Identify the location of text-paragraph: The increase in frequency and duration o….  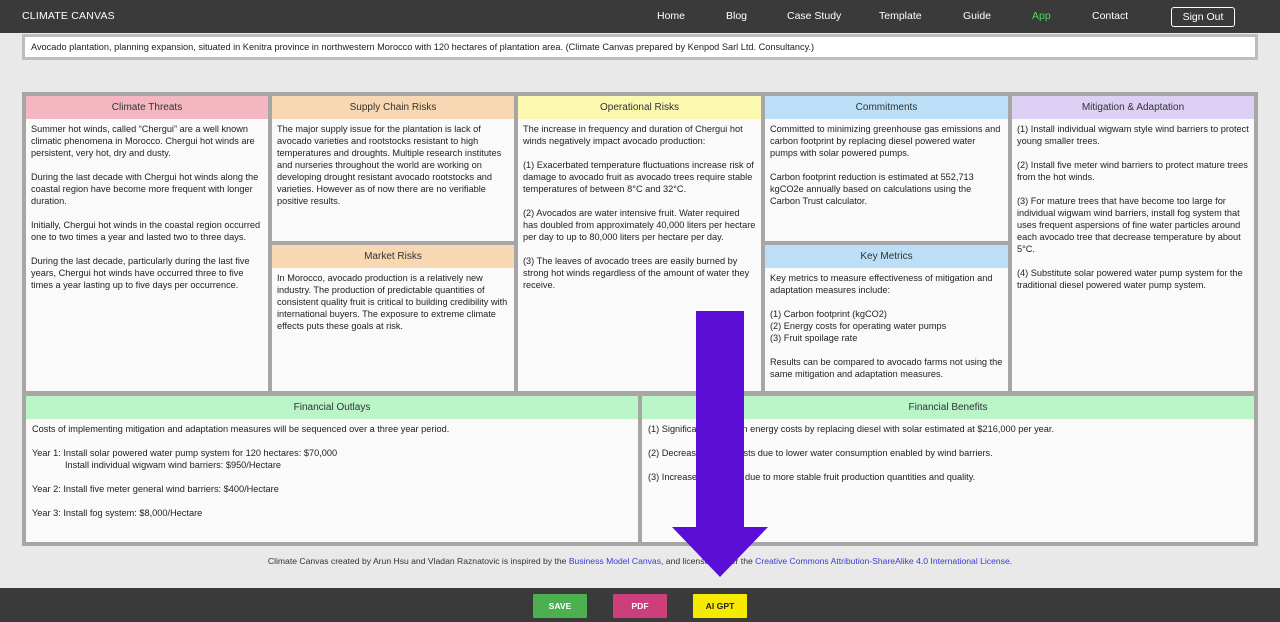
(633, 135).